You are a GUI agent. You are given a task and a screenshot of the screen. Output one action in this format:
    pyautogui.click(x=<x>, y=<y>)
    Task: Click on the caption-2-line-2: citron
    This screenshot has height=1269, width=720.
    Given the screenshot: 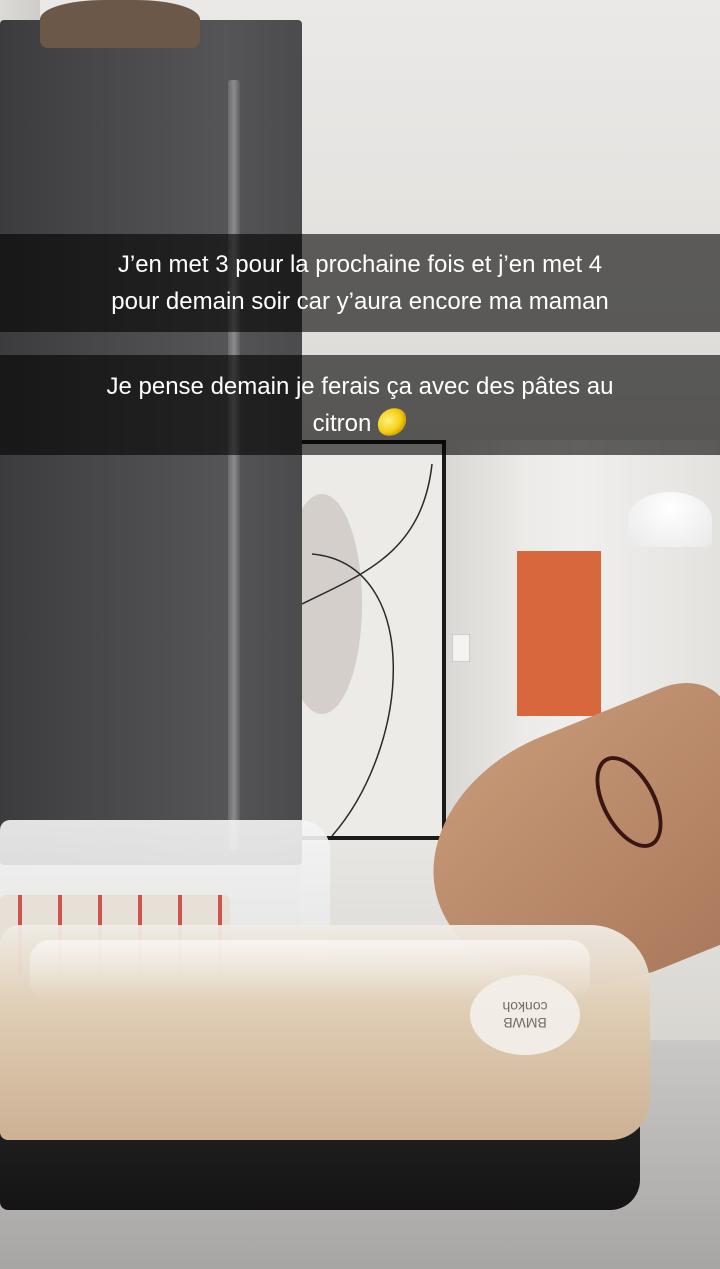 What is the action you would take?
    pyautogui.click(x=342, y=423)
    